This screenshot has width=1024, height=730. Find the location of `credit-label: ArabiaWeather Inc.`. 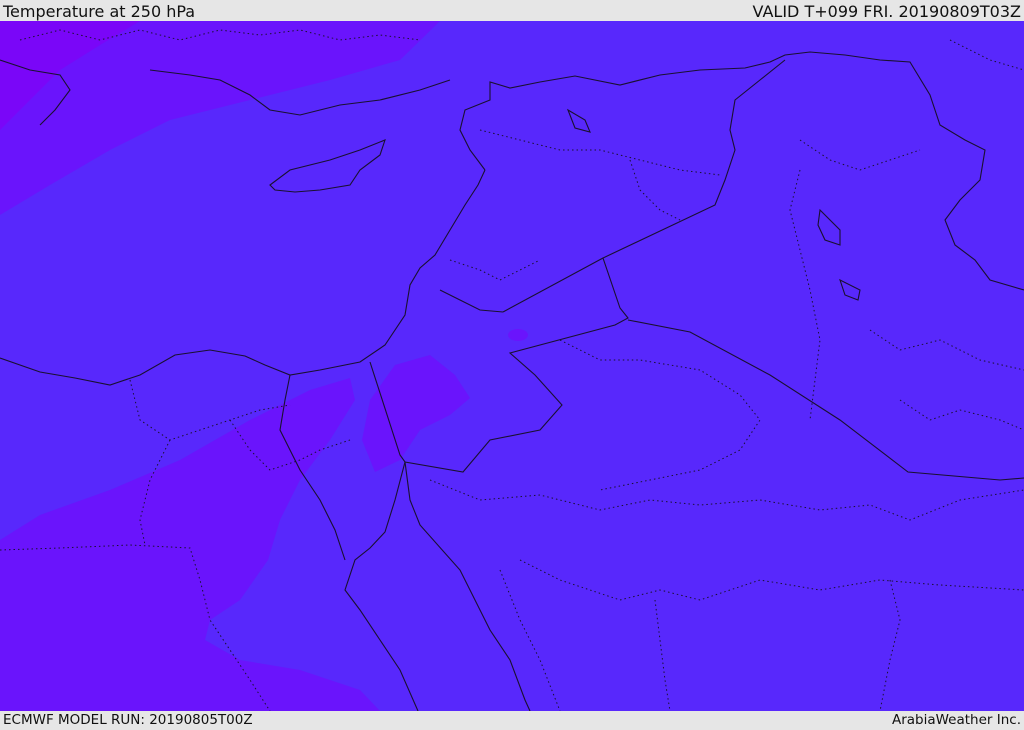

credit-label: ArabiaWeather Inc. is located at coordinates (956, 720).